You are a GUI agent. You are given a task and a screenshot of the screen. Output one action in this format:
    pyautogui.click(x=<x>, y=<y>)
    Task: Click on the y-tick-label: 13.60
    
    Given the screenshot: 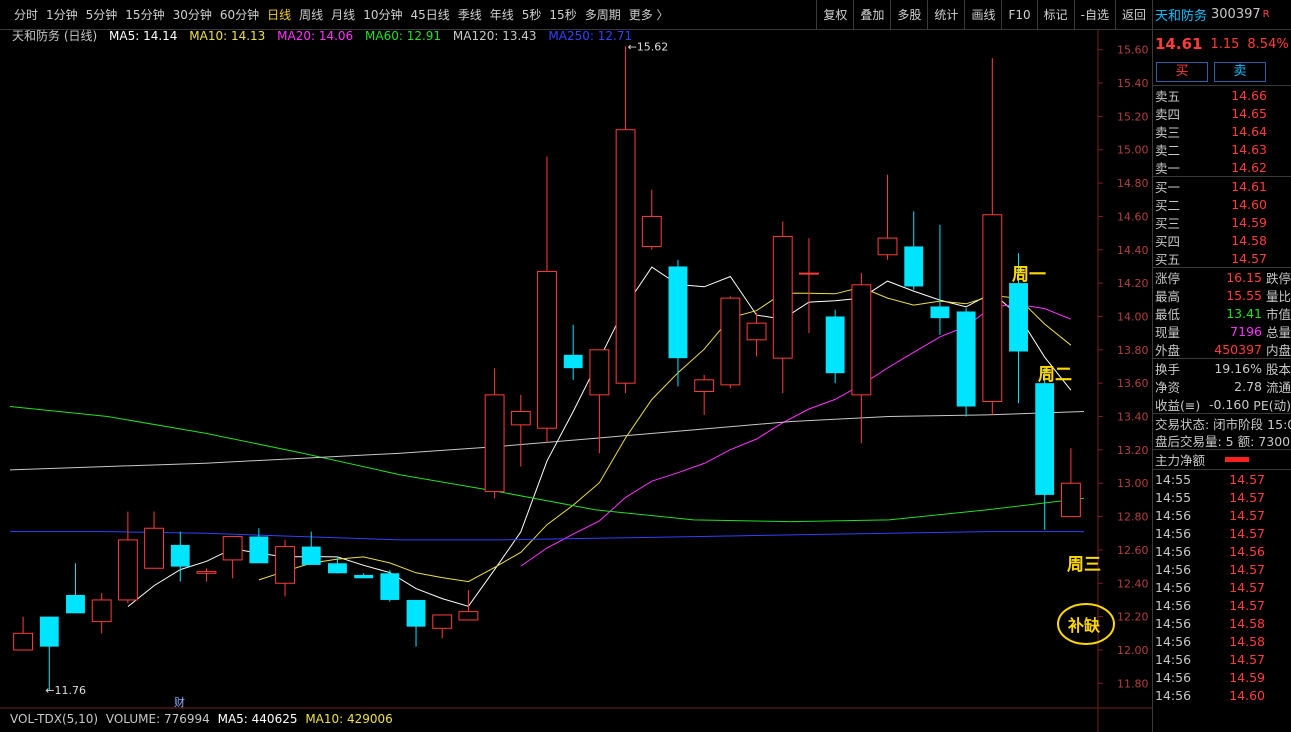 What is the action you would take?
    pyautogui.click(x=1133, y=383)
    